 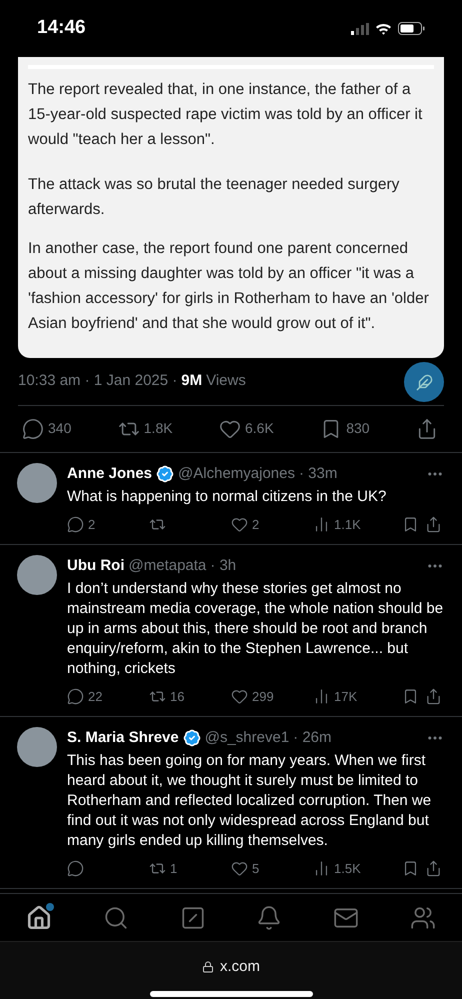 What do you see at coordinates (167, 565) in the screenshot?
I see `user-handle: @metapata` at bounding box center [167, 565].